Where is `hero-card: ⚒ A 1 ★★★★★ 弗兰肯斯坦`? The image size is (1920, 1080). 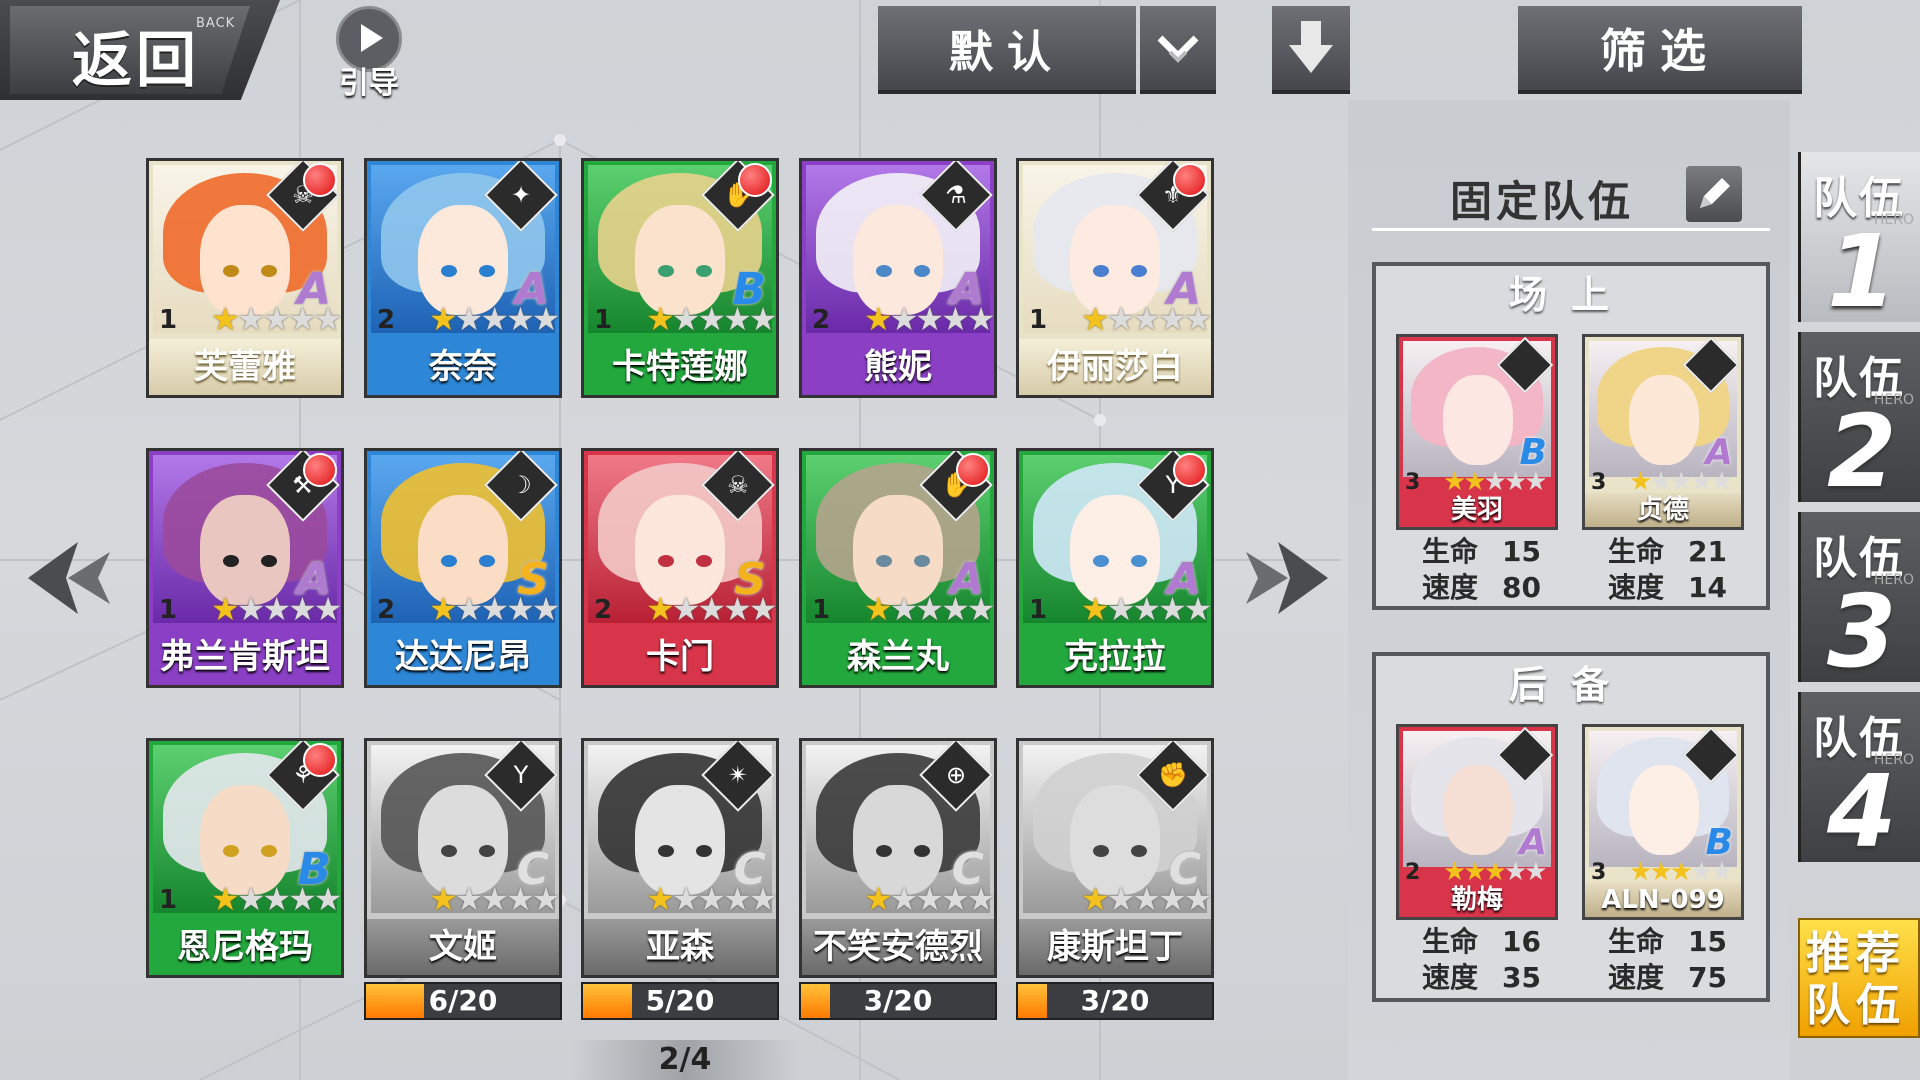 hero-card: ⚒ A 1 ★★★★★ 弗兰肯斯坦 is located at coordinates (245, 568).